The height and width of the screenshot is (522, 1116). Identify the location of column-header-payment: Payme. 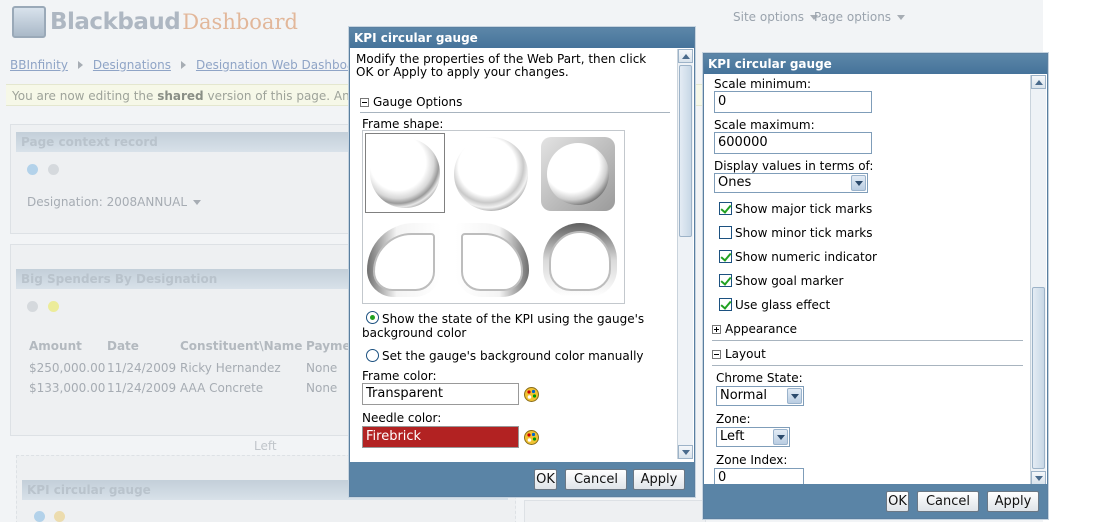
(328, 346).